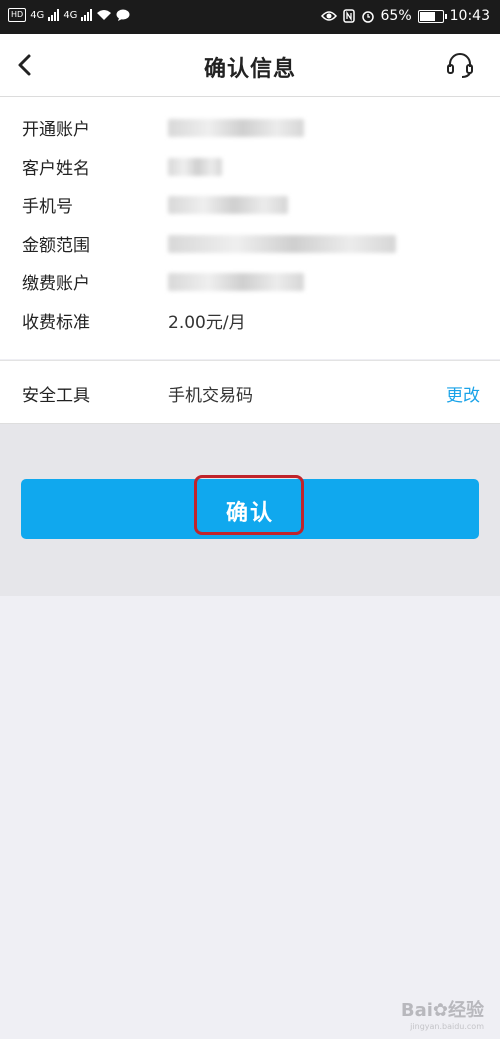 The image size is (500, 1039). Describe the element at coordinates (427, 16) in the screenshot. I see `battery-level` at that location.